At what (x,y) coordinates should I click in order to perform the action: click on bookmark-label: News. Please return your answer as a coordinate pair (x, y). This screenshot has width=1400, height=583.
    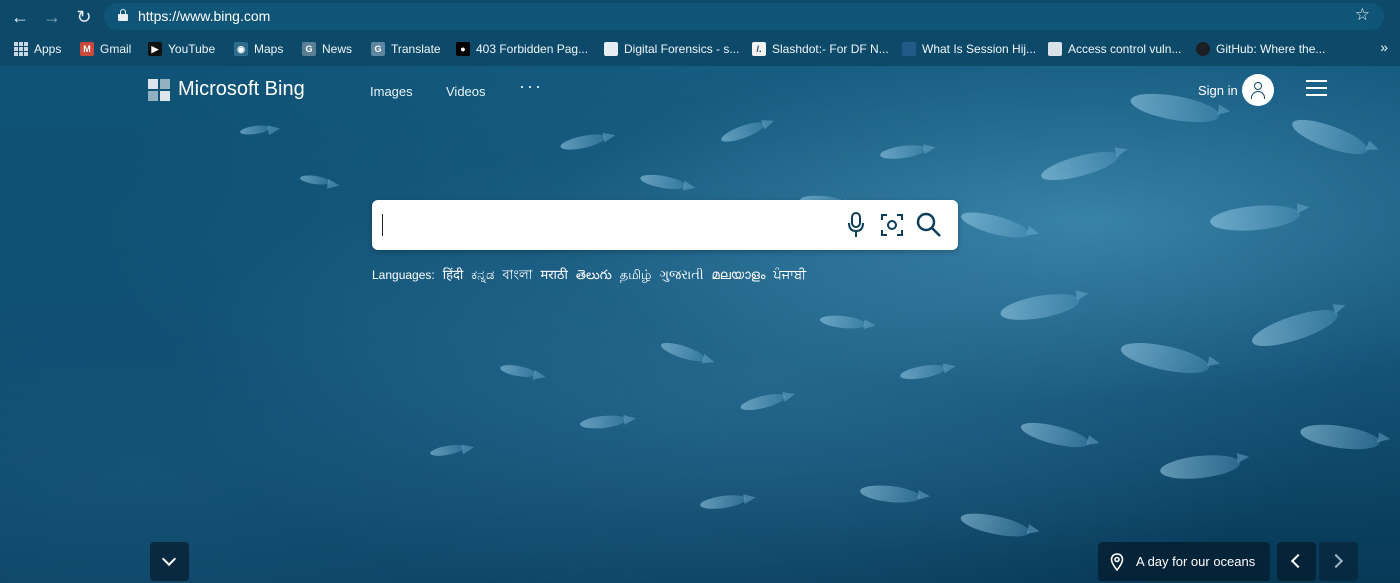
    Looking at the image, I should click on (337, 49).